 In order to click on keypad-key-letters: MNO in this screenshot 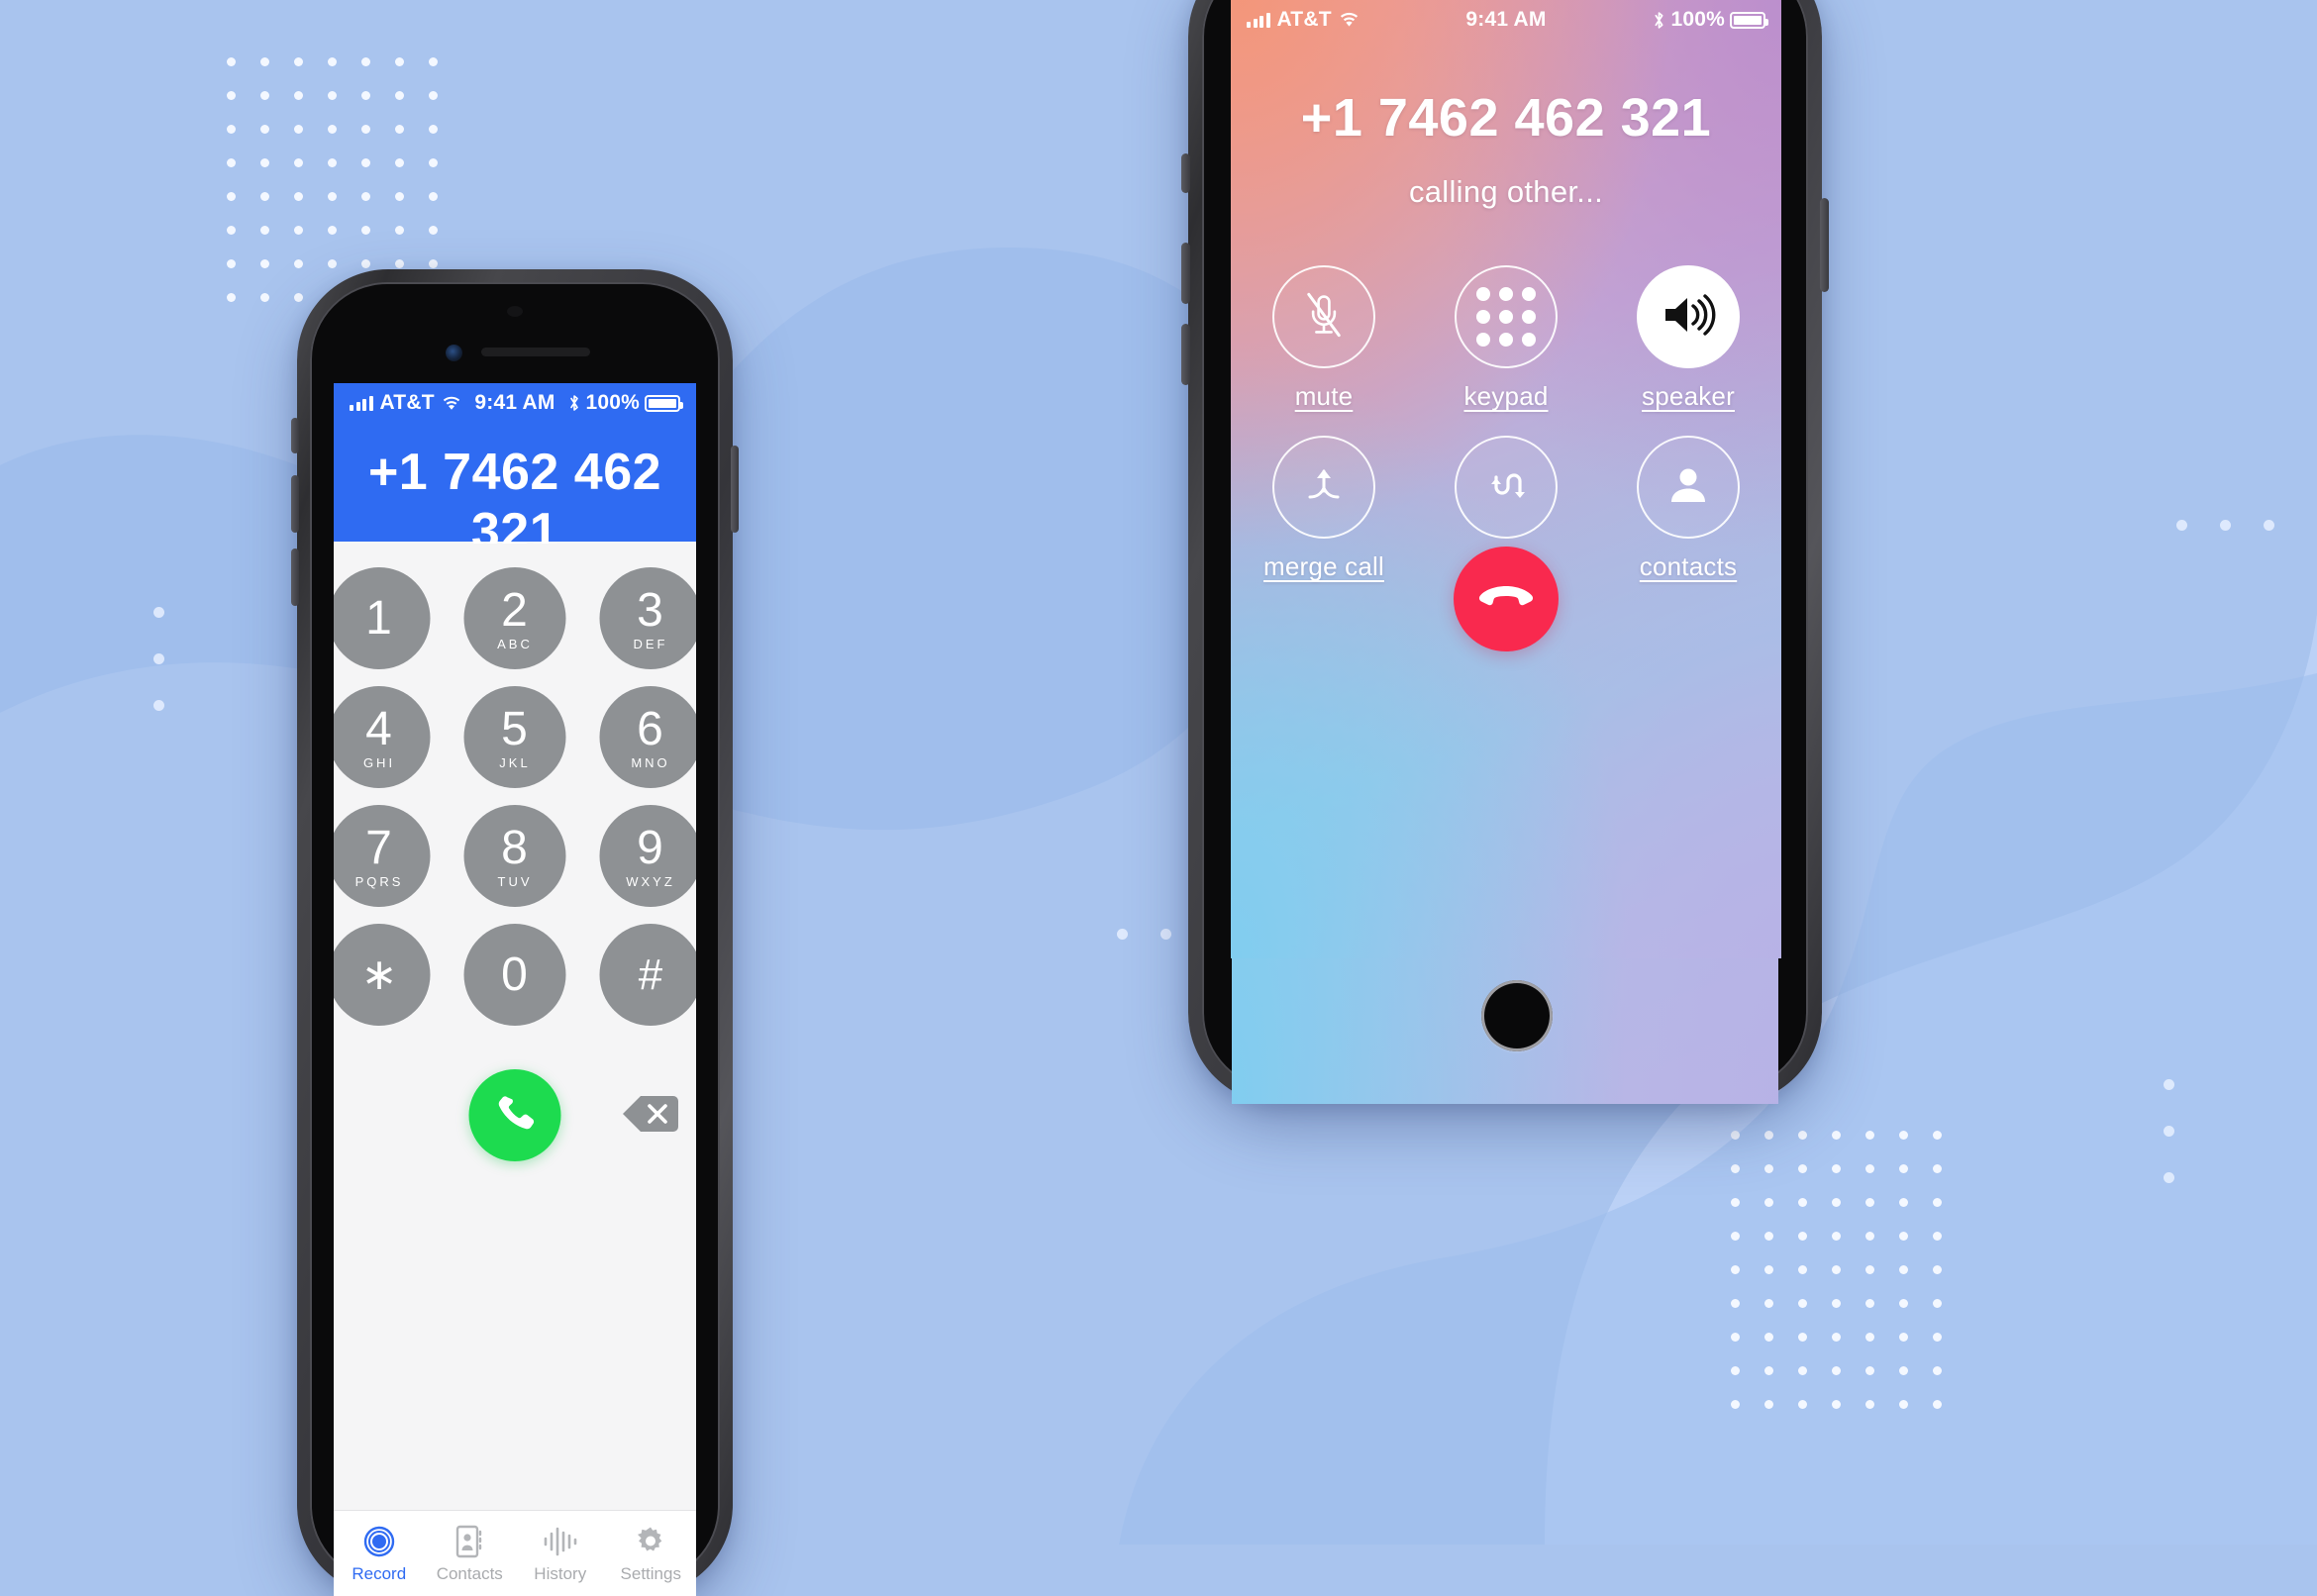, I will do `click(650, 762)`.